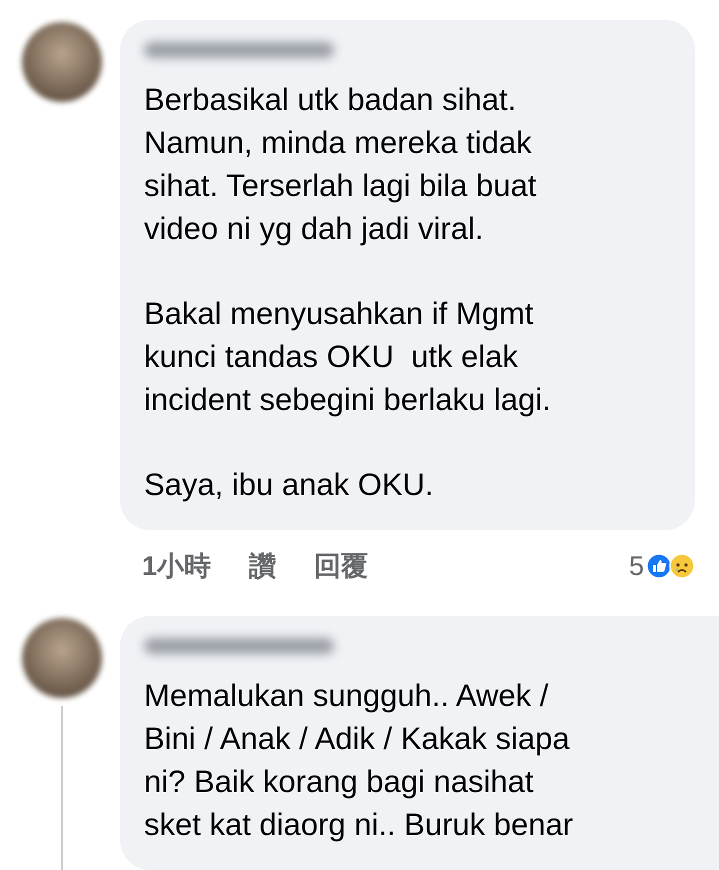 This screenshot has height=870, width=719. What do you see at coordinates (636, 566) in the screenshot?
I see `reaction-count: 5` at bounding box center [636, 566].